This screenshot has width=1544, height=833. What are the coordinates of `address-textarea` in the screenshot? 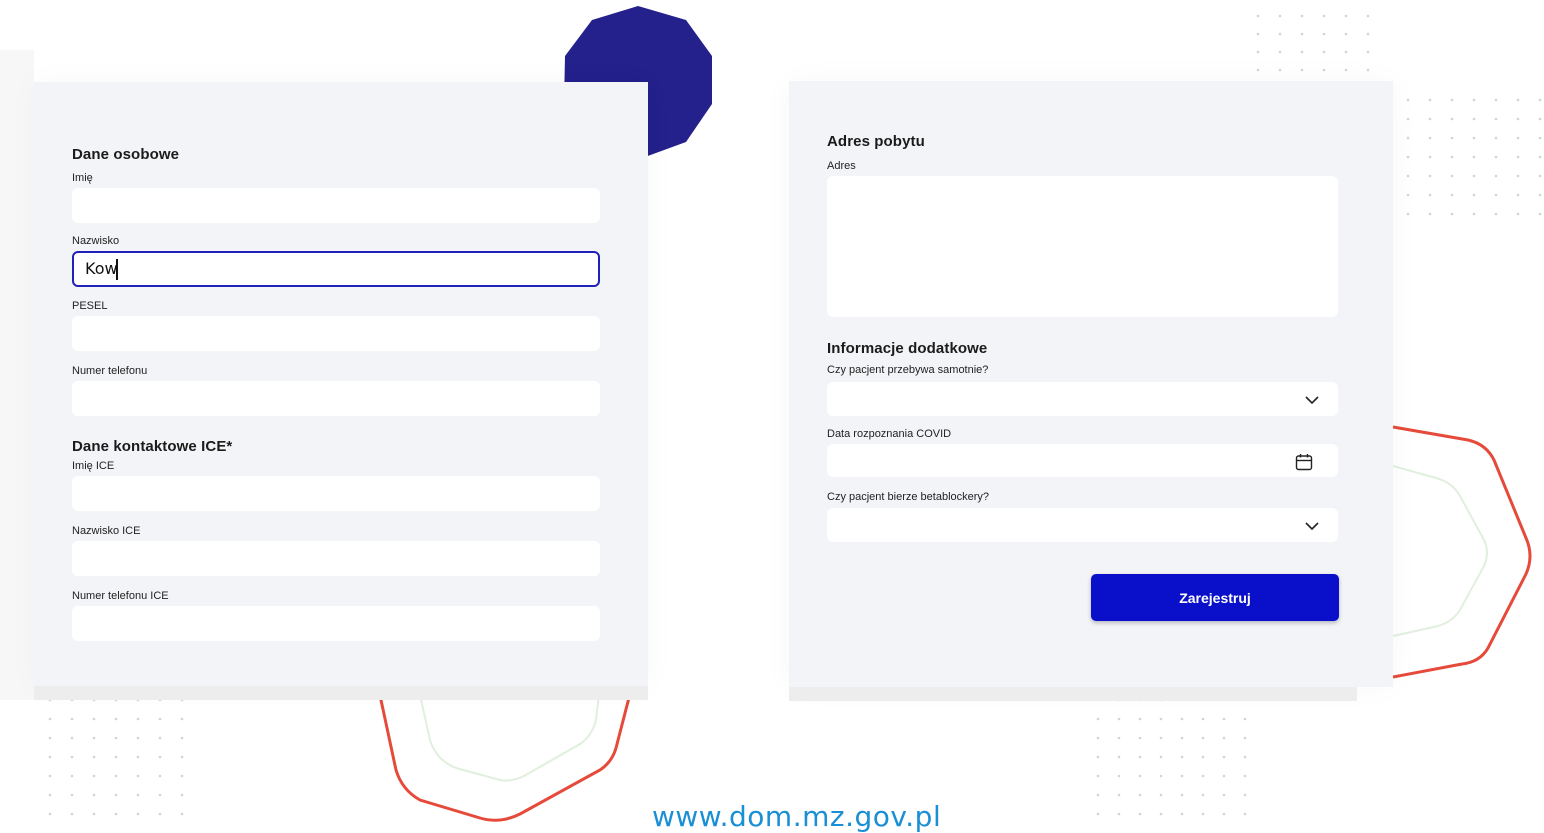 It's located at (1082, 246).